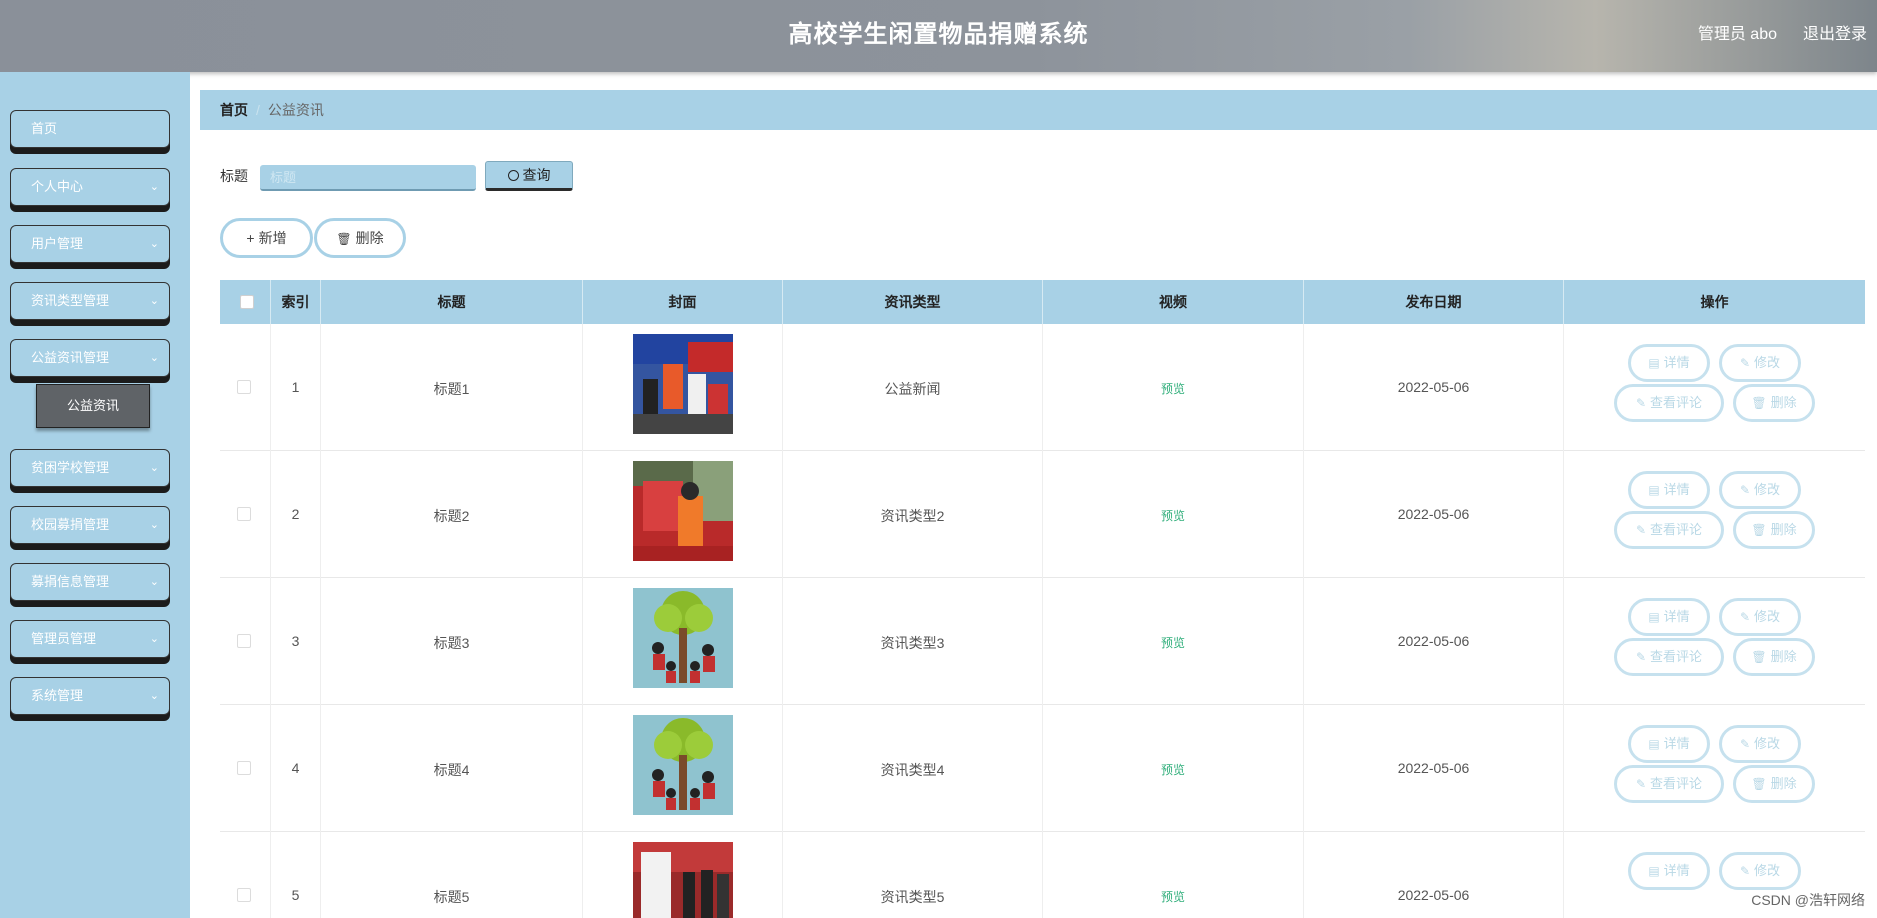 The width and height of the screenshot is (1877, 918). I want to click on index-cell: 4, so click(296, 768).